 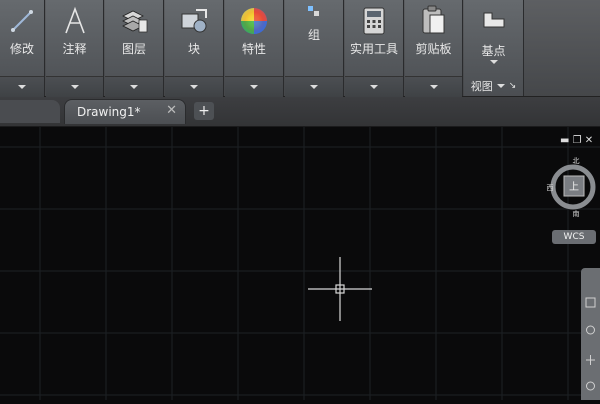 What do you see at coordinates (109, 112) in the screenshot?
I see `tab-drawing1-label: Drawing1*` at bounding box center [109, 112].